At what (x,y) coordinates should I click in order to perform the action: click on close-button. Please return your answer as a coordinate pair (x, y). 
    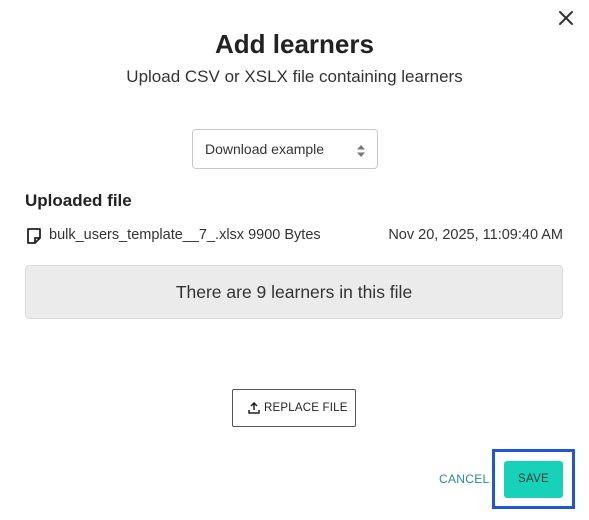
    Looking at the image, I should click on (566, 18).